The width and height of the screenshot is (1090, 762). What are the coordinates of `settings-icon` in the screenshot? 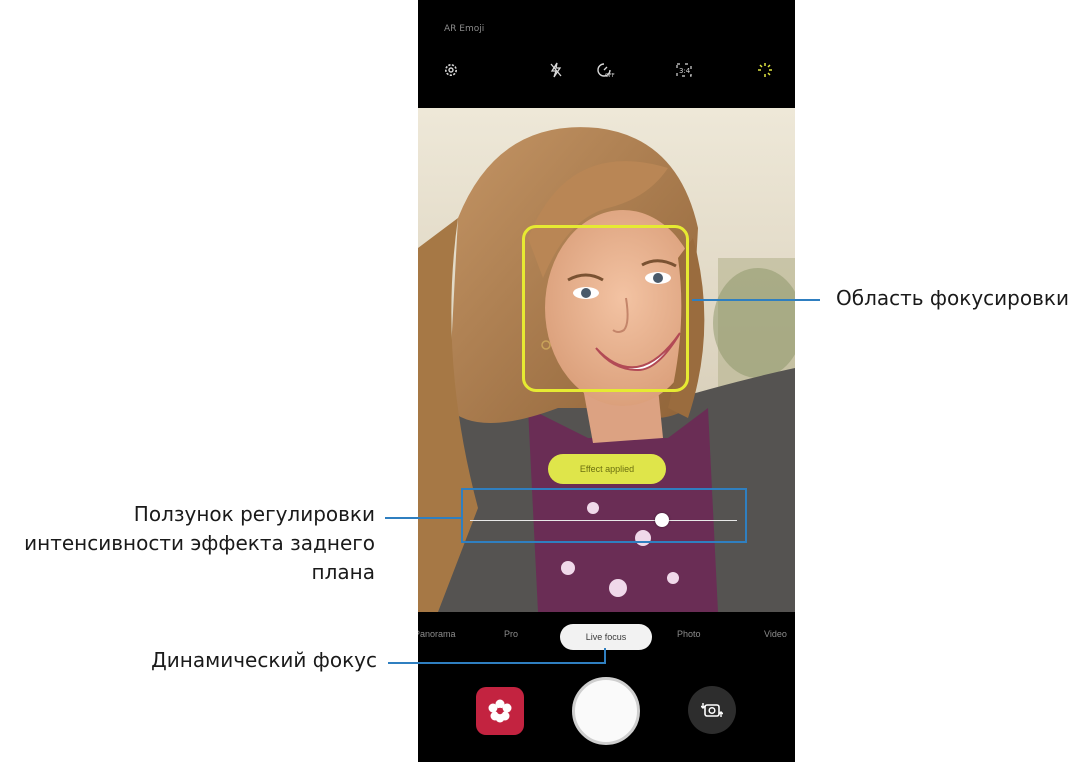 It's located at (451, 70).